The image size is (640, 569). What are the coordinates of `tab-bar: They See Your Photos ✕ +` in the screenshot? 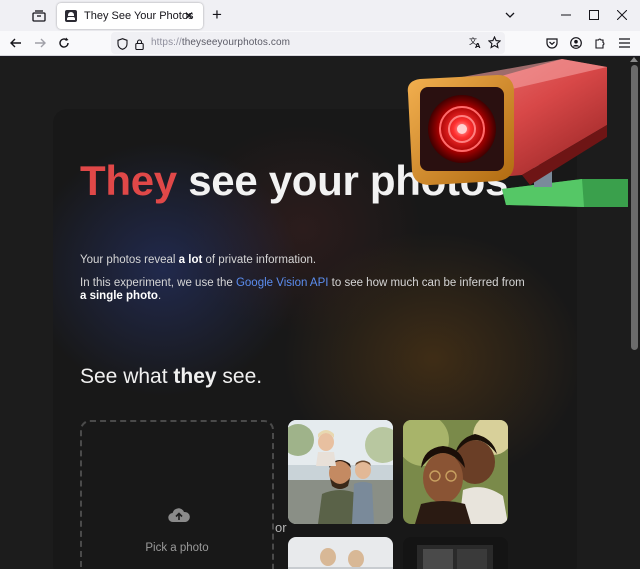 It's located at (320, 15).